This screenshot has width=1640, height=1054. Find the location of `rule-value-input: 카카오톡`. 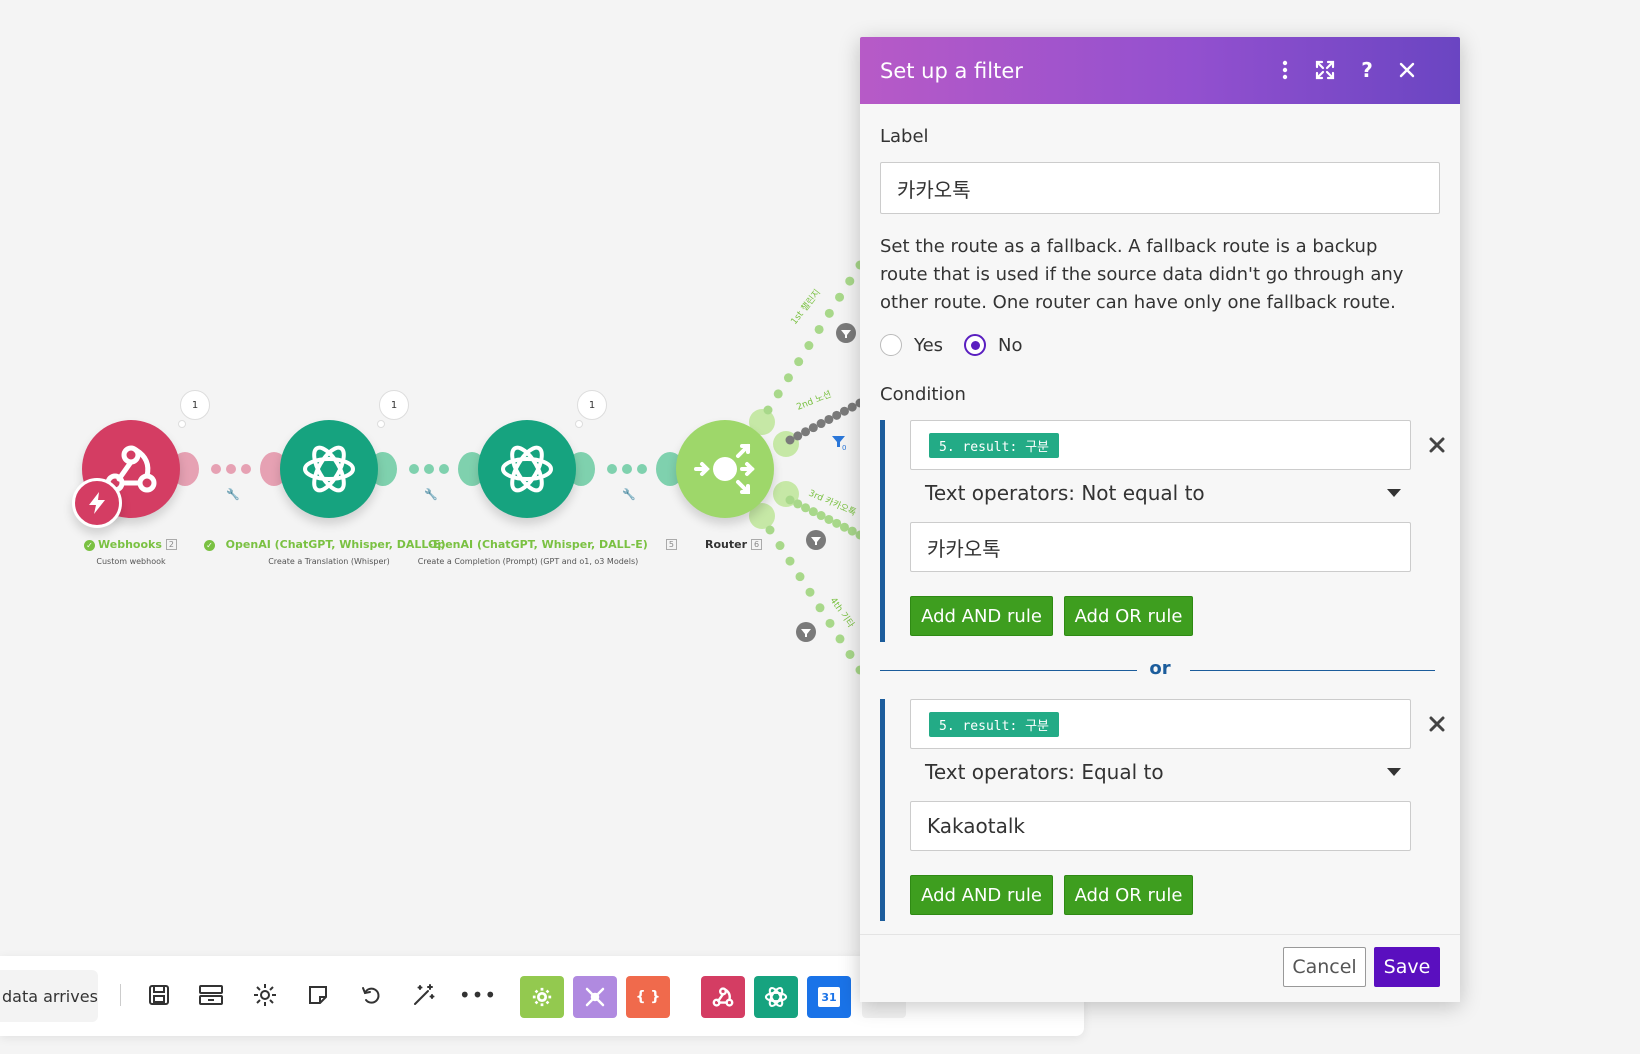

rule-value-input: 카카오톡 is located at coordinates (1160, 547).